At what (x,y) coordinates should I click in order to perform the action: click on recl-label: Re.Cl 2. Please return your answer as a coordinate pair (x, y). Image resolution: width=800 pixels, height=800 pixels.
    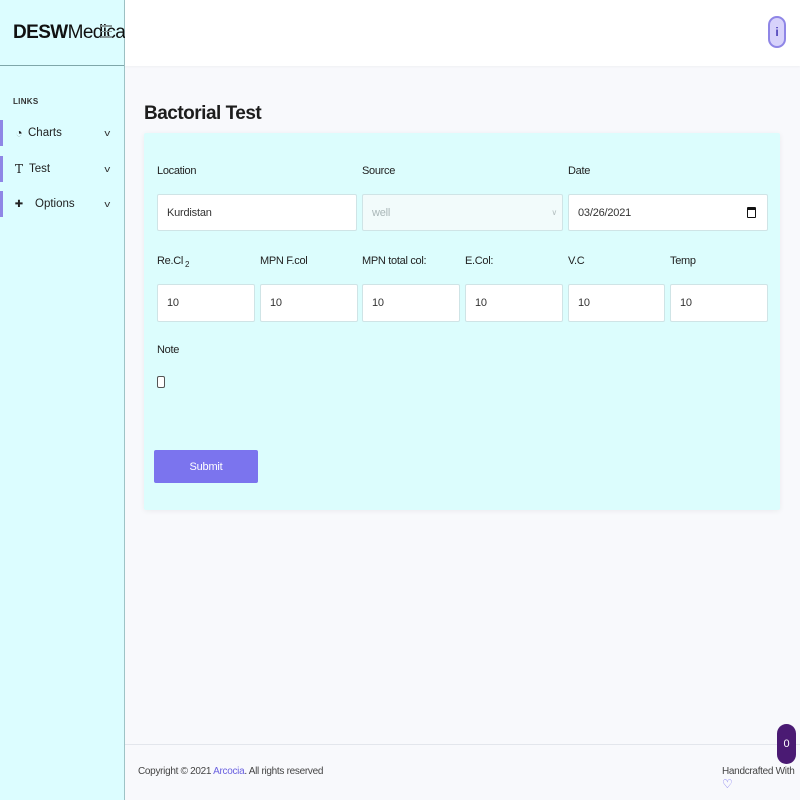
    Looking at the image, I should click on (173, 262).